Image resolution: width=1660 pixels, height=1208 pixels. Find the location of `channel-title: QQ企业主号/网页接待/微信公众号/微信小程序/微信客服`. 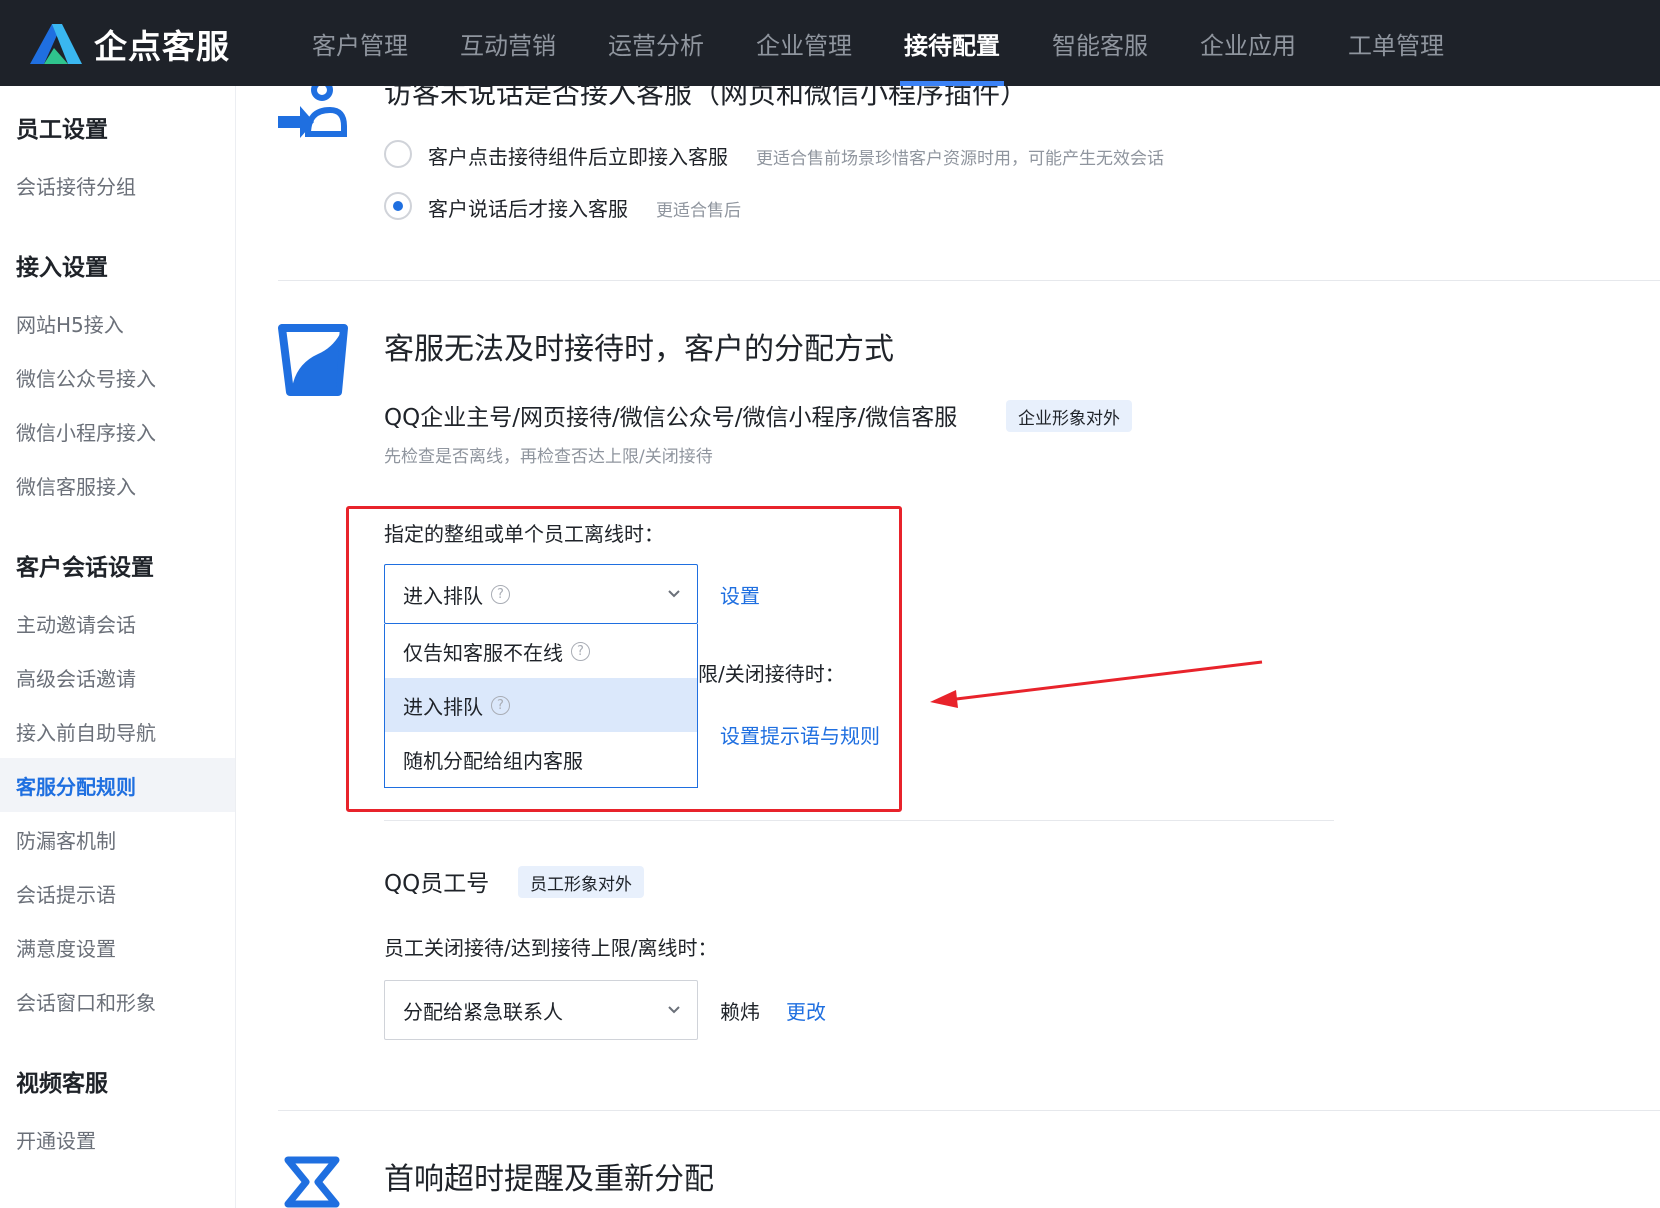

channel-title: QQ企业主号/网页接待/微信公众号/微信小程序/微信客服 is located at coordinates (671, 418).